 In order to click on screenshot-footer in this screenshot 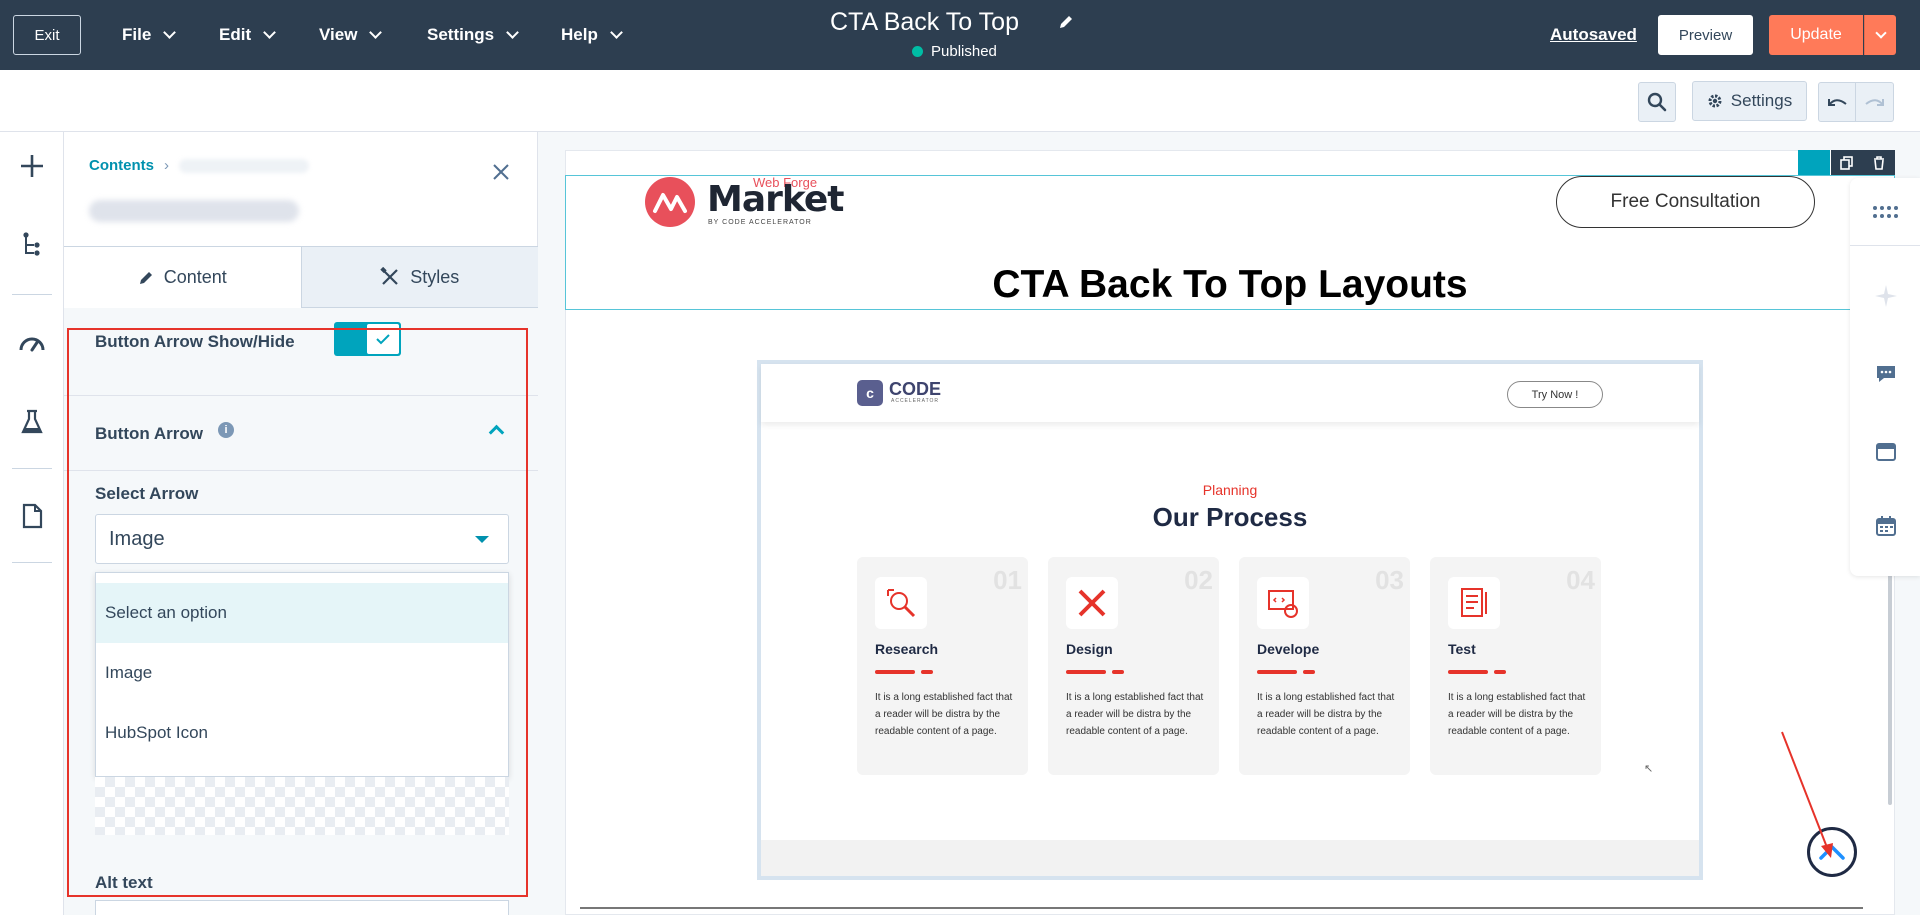, I will do `click(1230, 858)`.